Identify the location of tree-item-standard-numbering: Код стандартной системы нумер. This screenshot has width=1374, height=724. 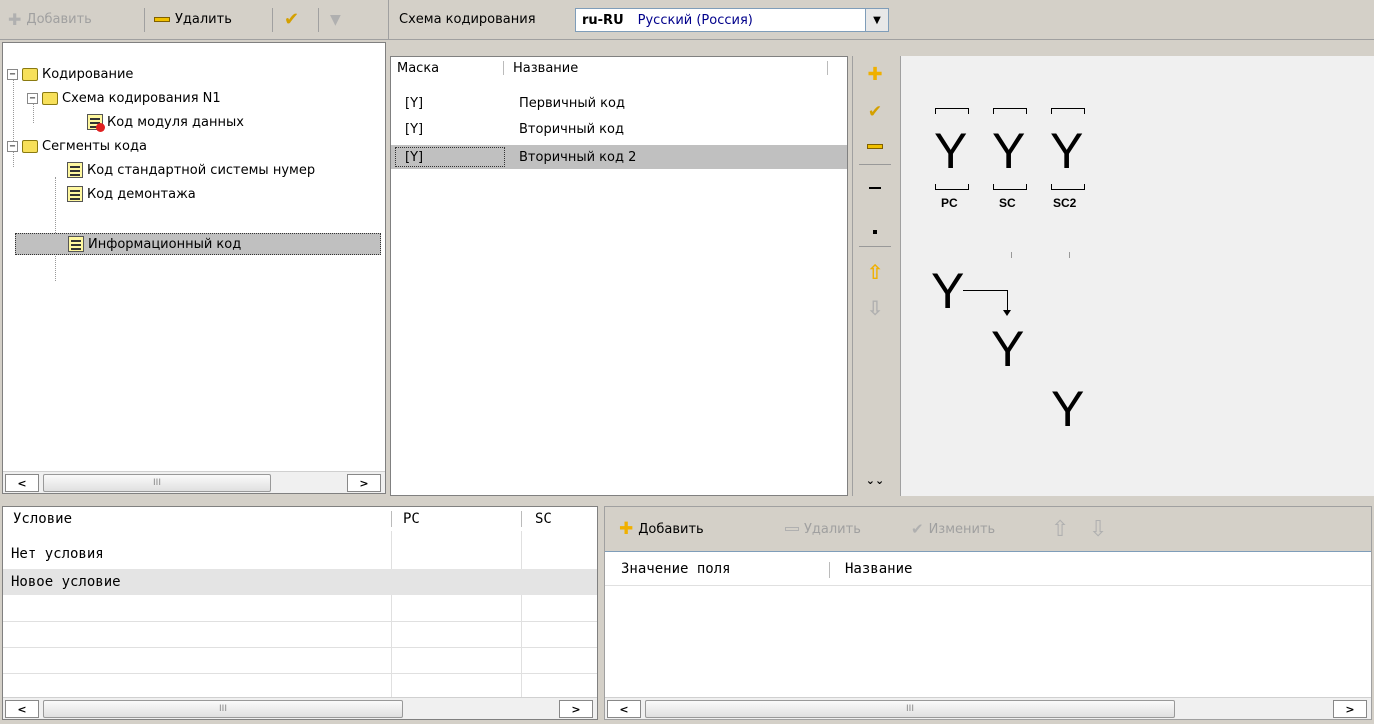
(191, 170).